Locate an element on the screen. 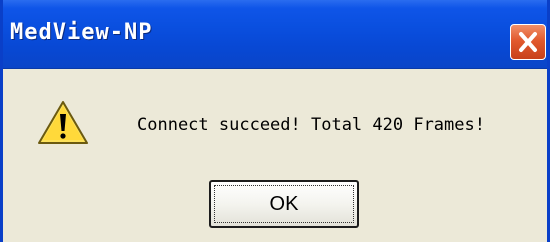  close-icon is located at coordinates (528, 42).